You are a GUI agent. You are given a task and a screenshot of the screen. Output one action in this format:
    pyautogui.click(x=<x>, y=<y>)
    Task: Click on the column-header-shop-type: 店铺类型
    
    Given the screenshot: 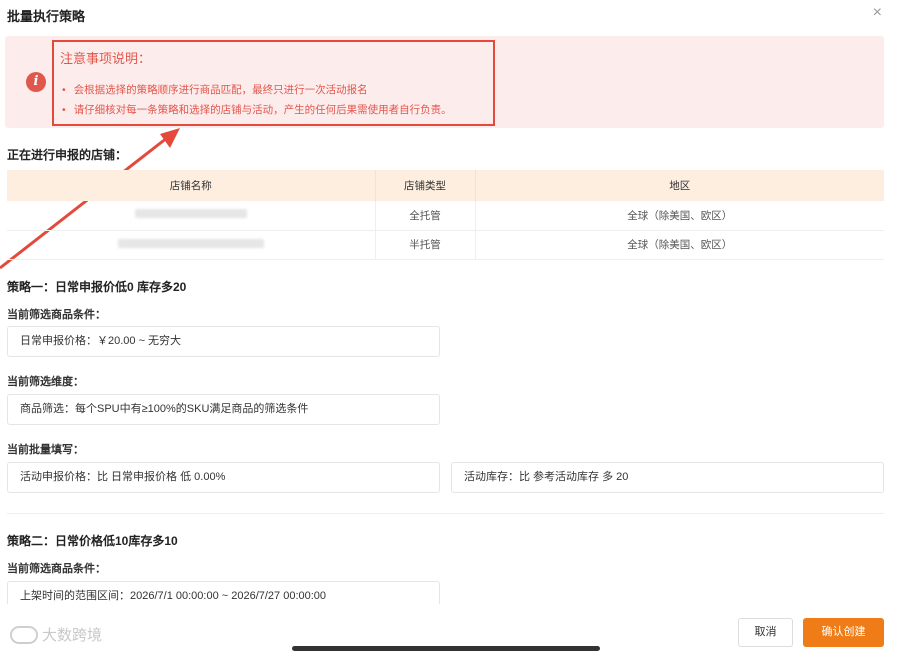 What is the action you would take?
    pyautogui.click(x=425, y=185)
    